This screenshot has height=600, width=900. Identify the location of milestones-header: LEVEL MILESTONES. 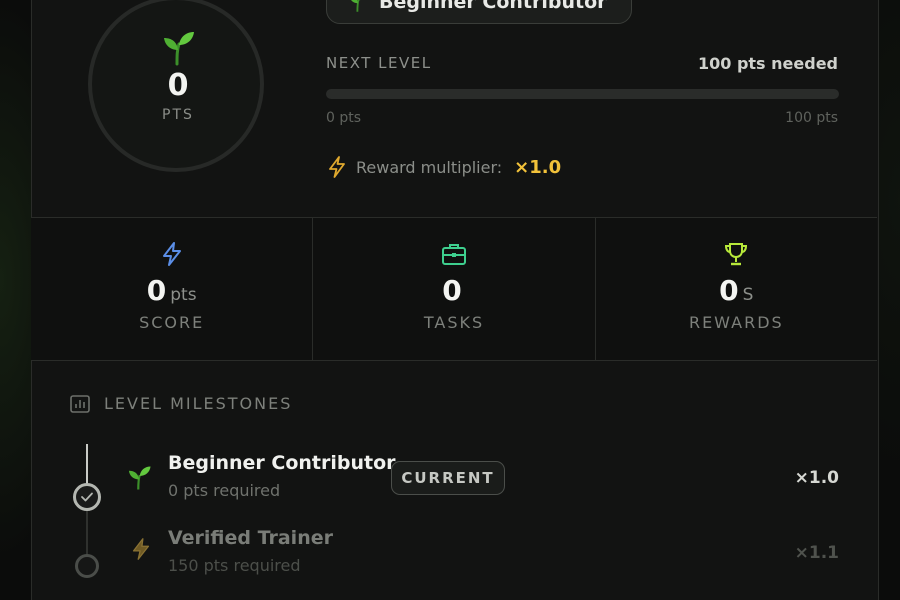
(181, 403).